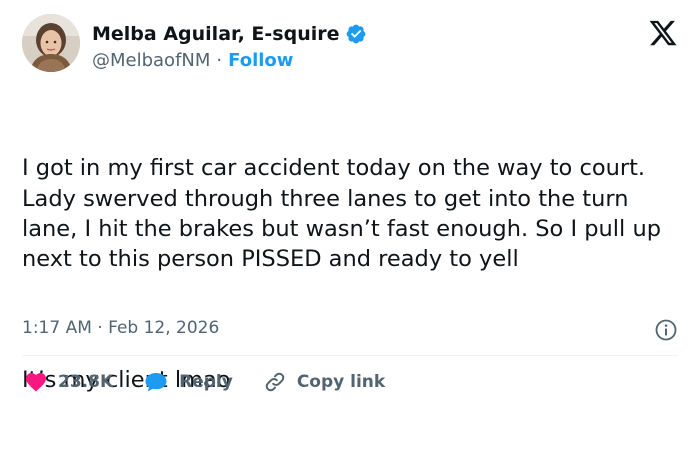  What do you see at coordinates (275, 382) in the screenshot?
I see `link-icon` at bounding box center [275, 382].